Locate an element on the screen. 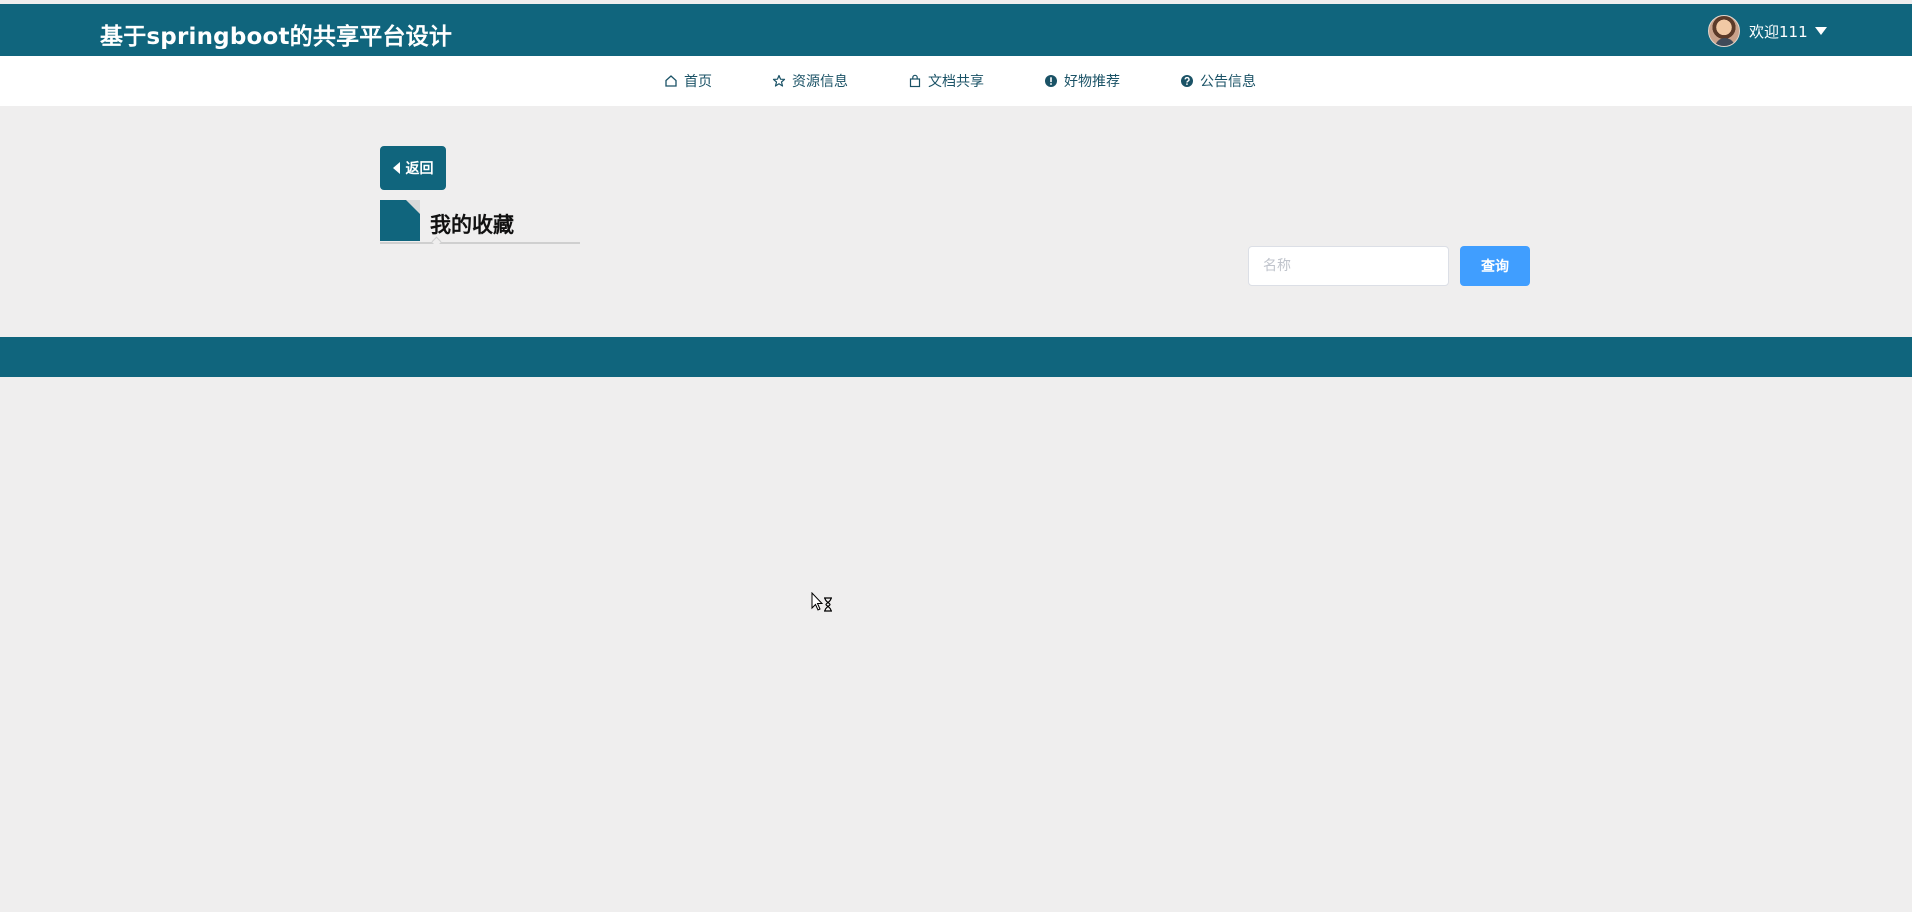 The height and width of the screenshot is (912, 1912). caret-left-icon is located at coordinates (396, 168).